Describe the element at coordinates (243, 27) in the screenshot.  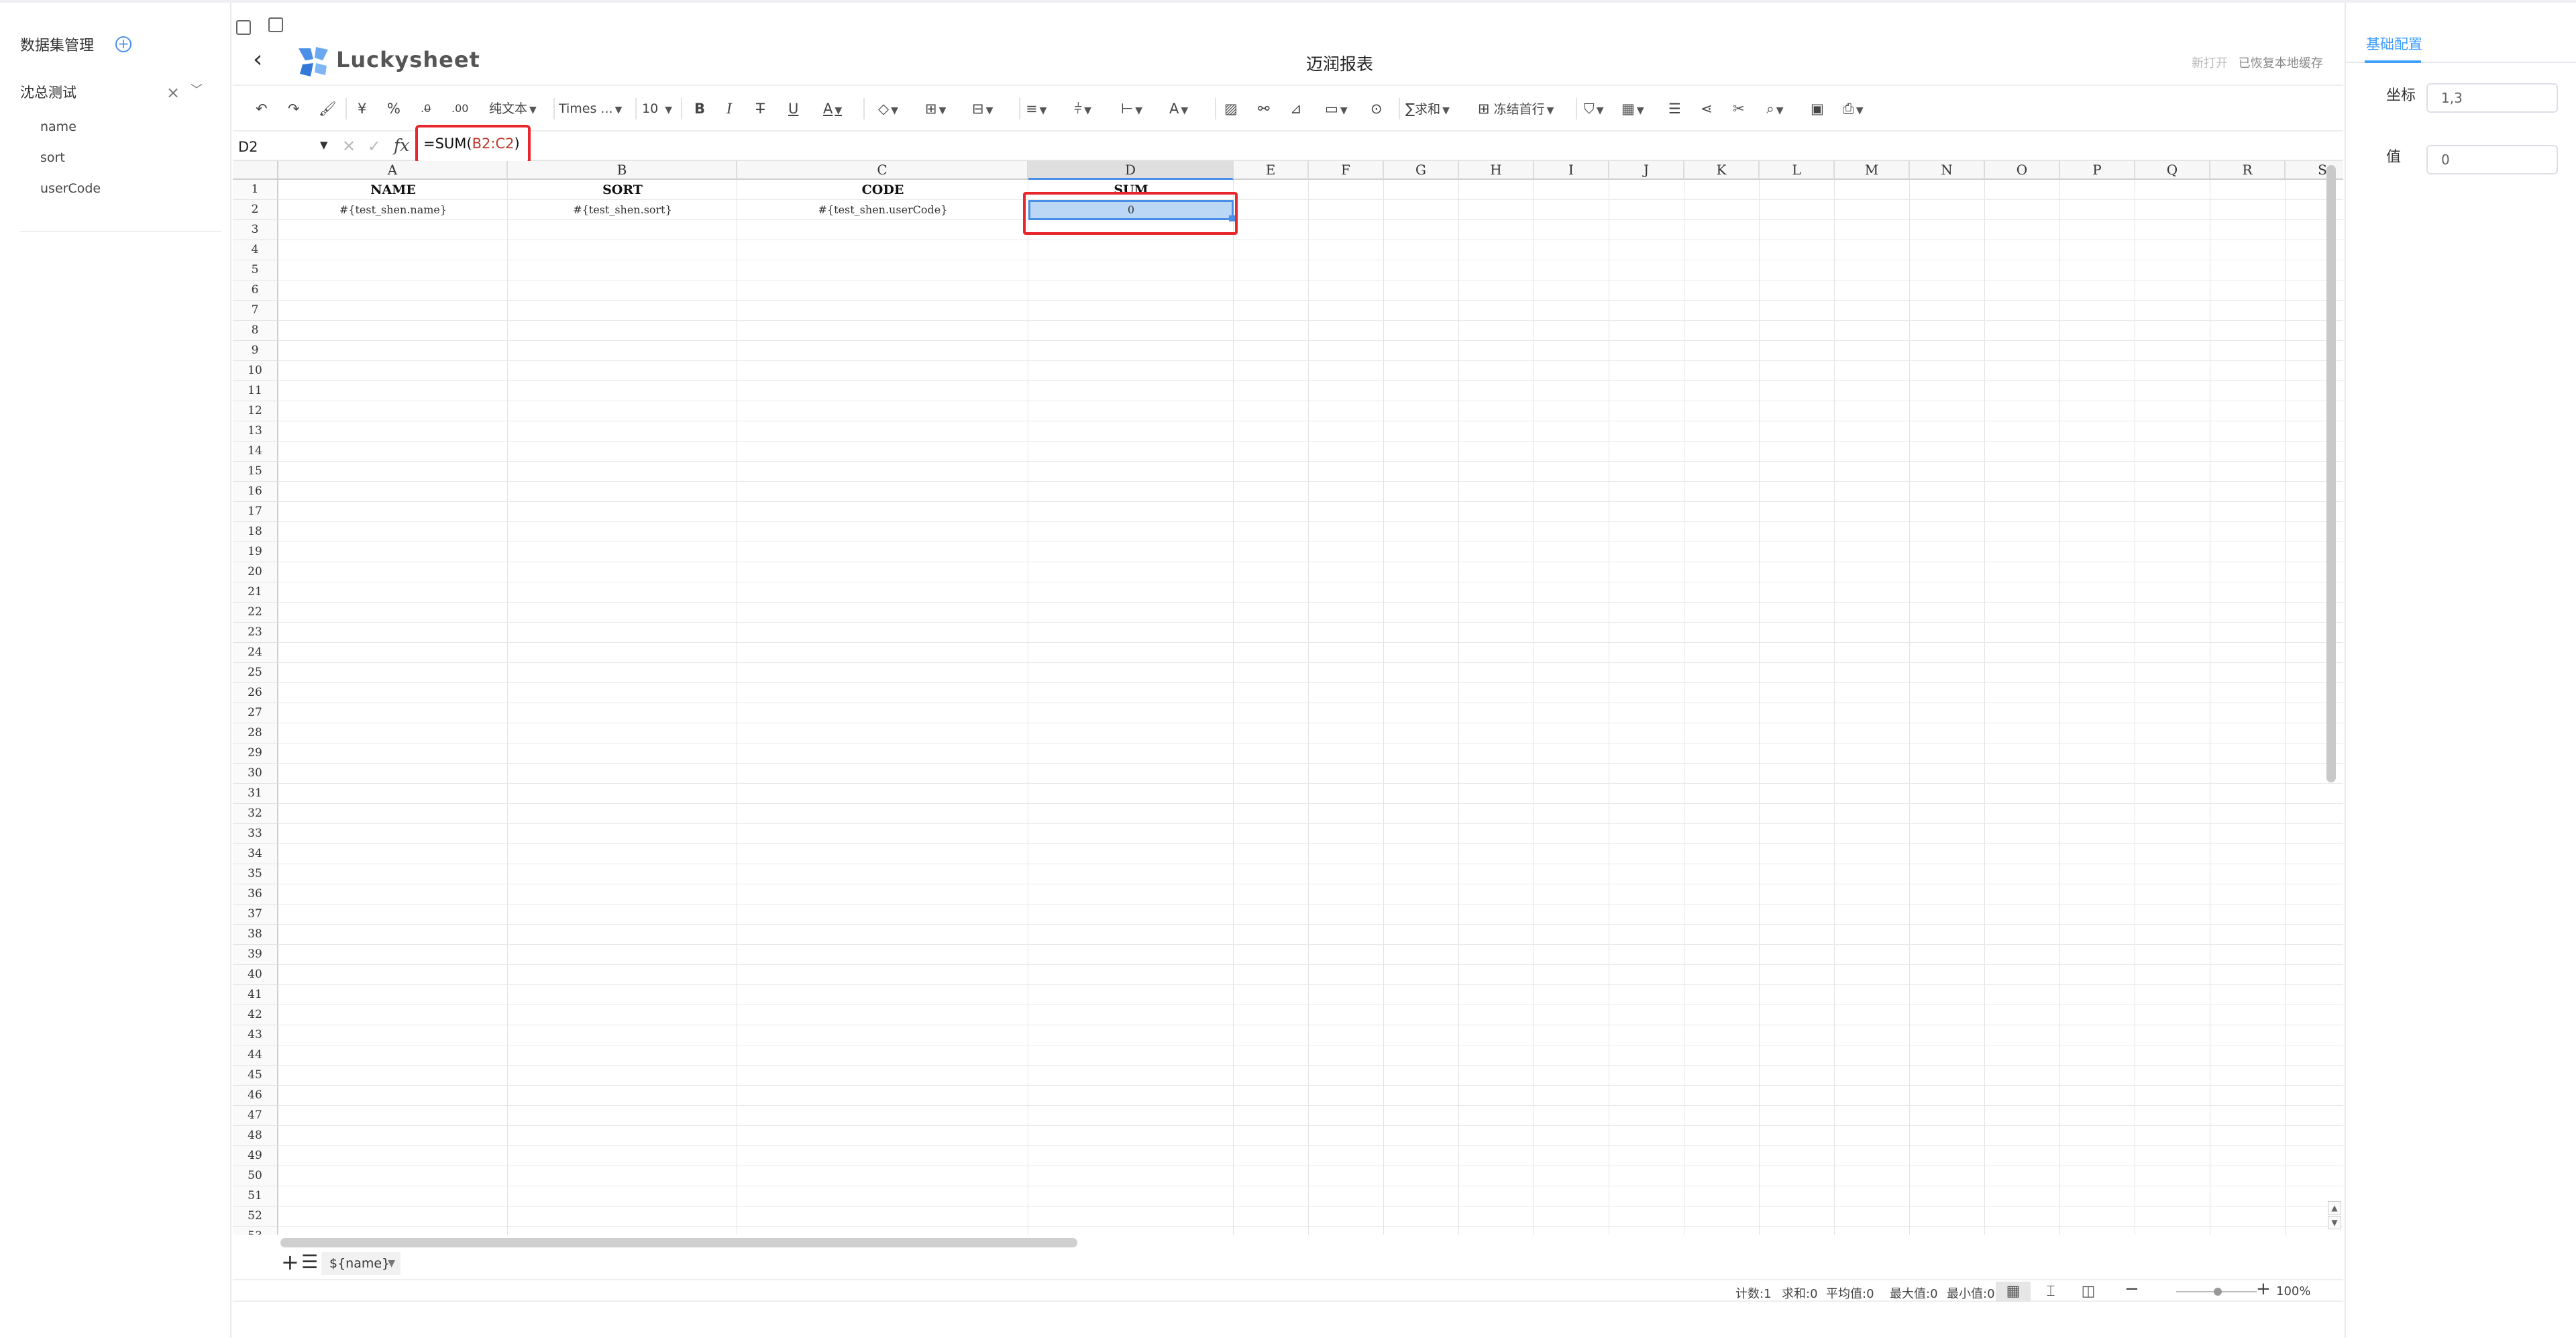
I see `copy-icon` at that location.